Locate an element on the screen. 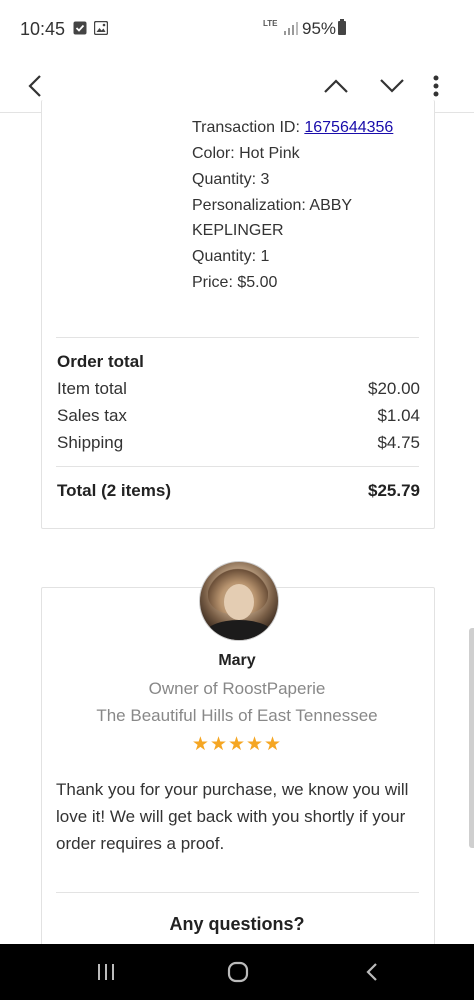 The image size is (474, 1000). home-button is located at coordinates (238, 972).